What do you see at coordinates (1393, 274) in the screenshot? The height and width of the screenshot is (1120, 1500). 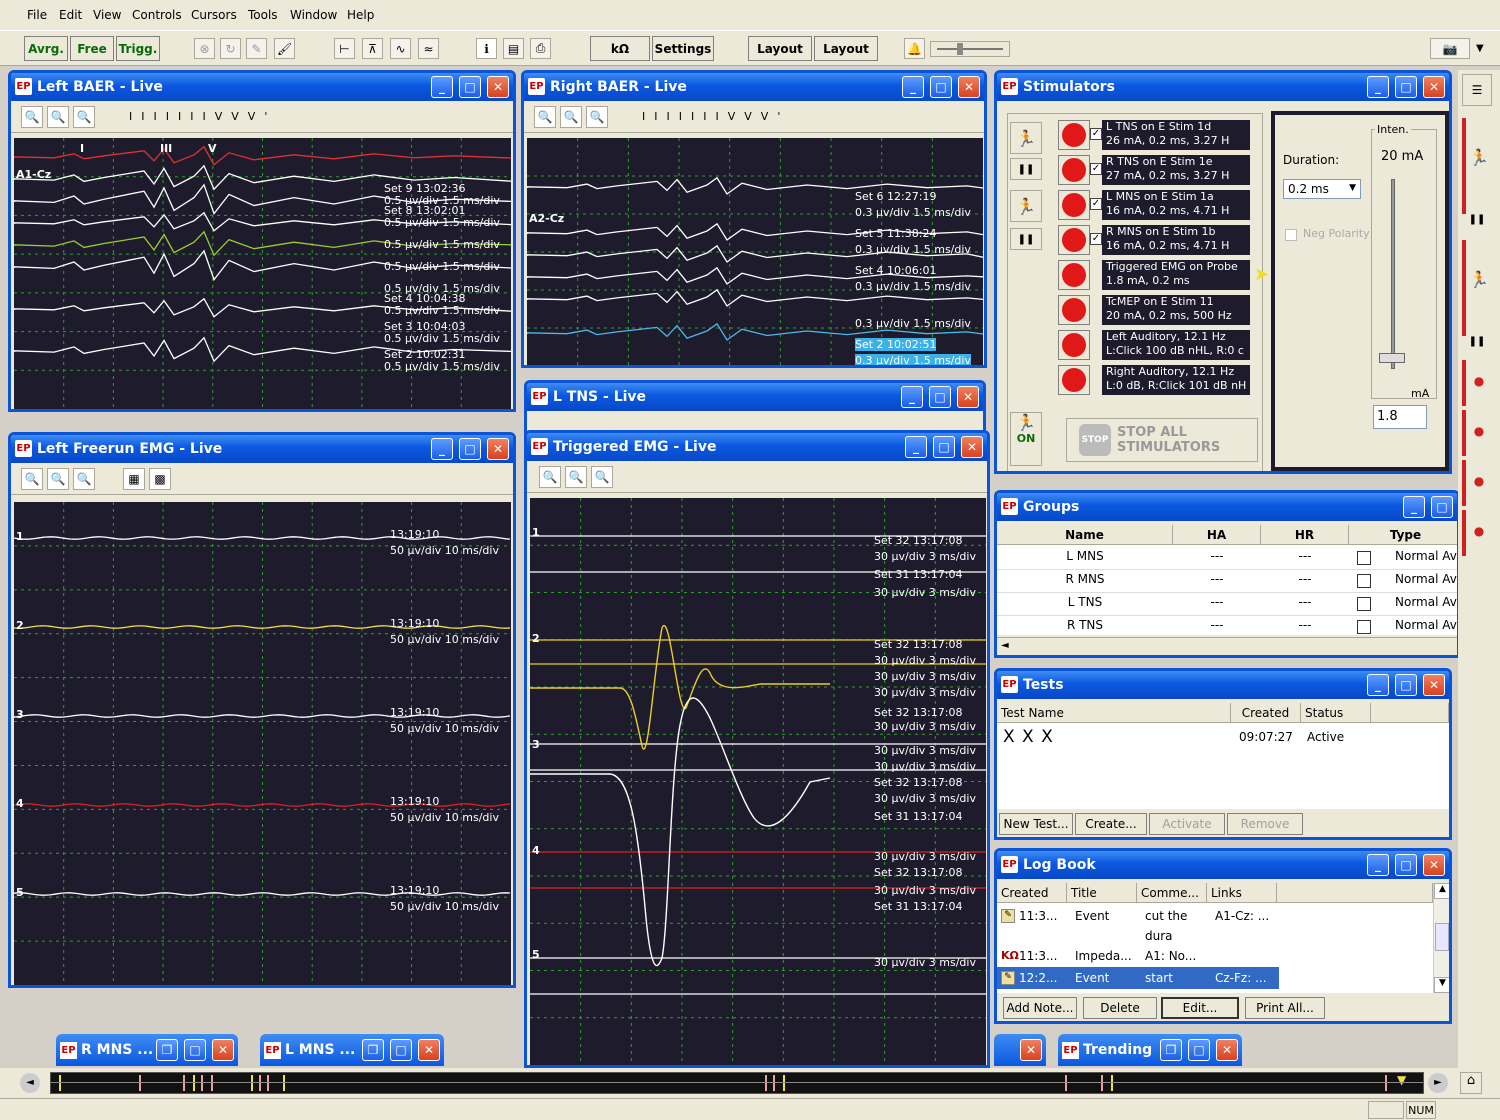 I see `intensity-slider-track` at bounding box center [1393, 274].